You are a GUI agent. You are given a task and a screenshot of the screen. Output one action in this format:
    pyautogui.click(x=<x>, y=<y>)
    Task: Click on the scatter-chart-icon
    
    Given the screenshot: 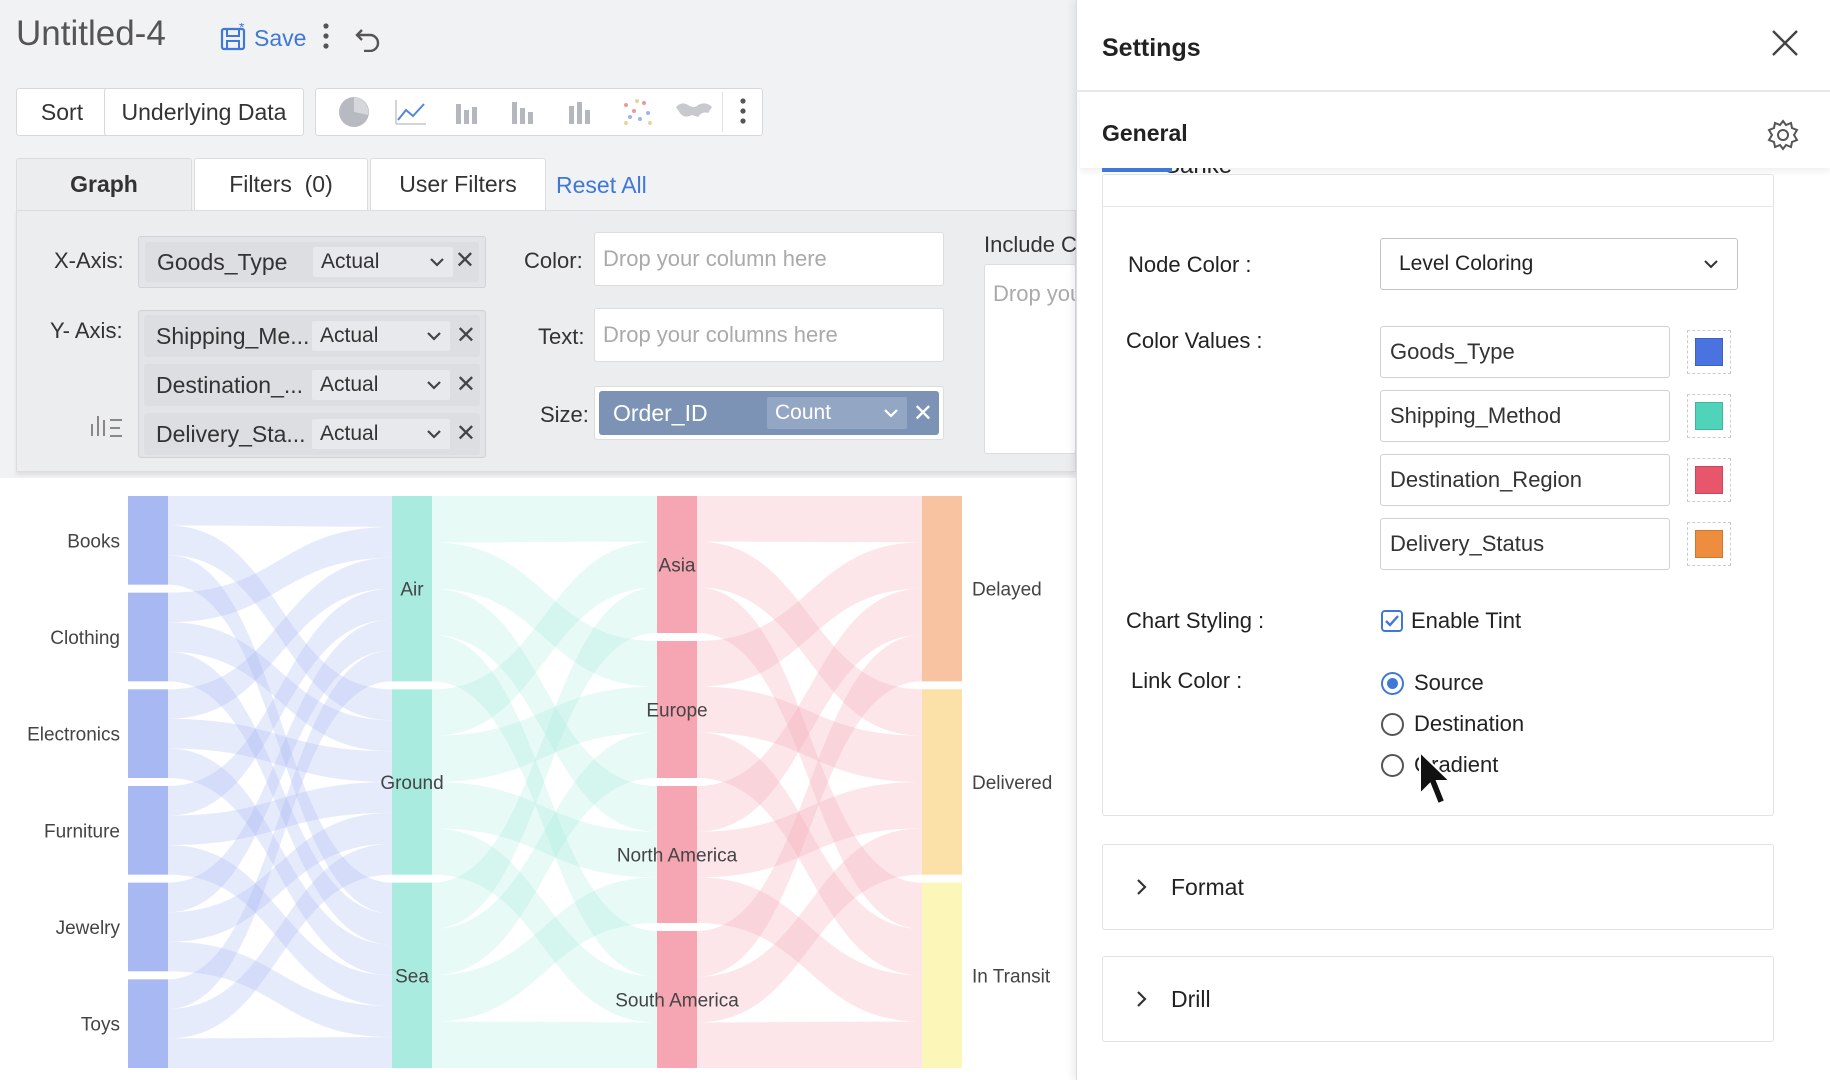 What is the action you would take?
    pyautogui.click(x=637, y=112)
    